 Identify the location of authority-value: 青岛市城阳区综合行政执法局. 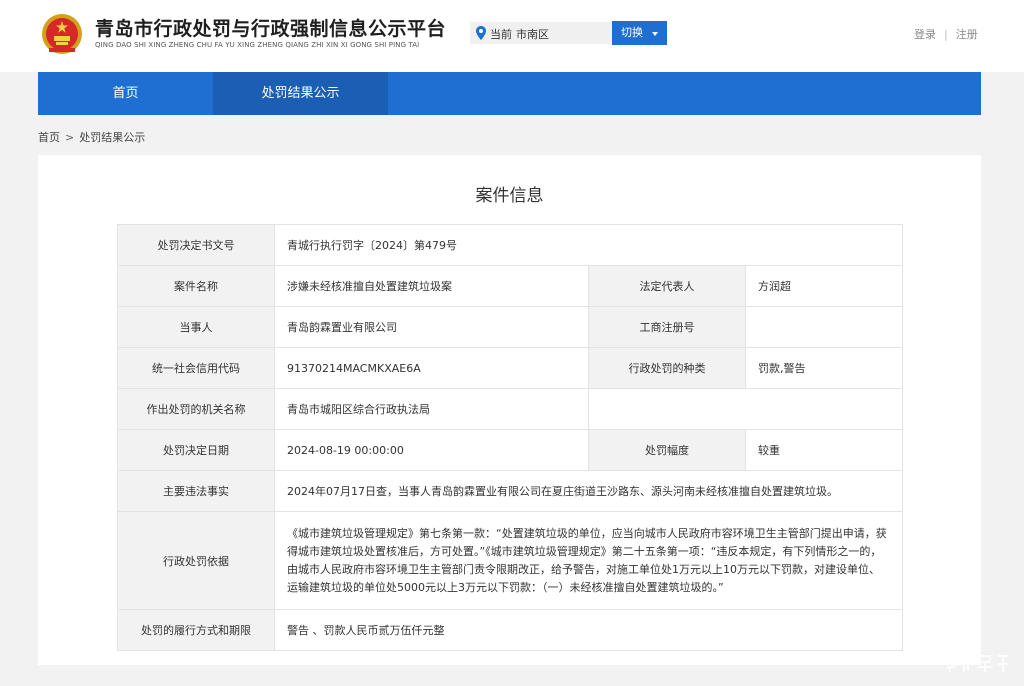
(431, 409).